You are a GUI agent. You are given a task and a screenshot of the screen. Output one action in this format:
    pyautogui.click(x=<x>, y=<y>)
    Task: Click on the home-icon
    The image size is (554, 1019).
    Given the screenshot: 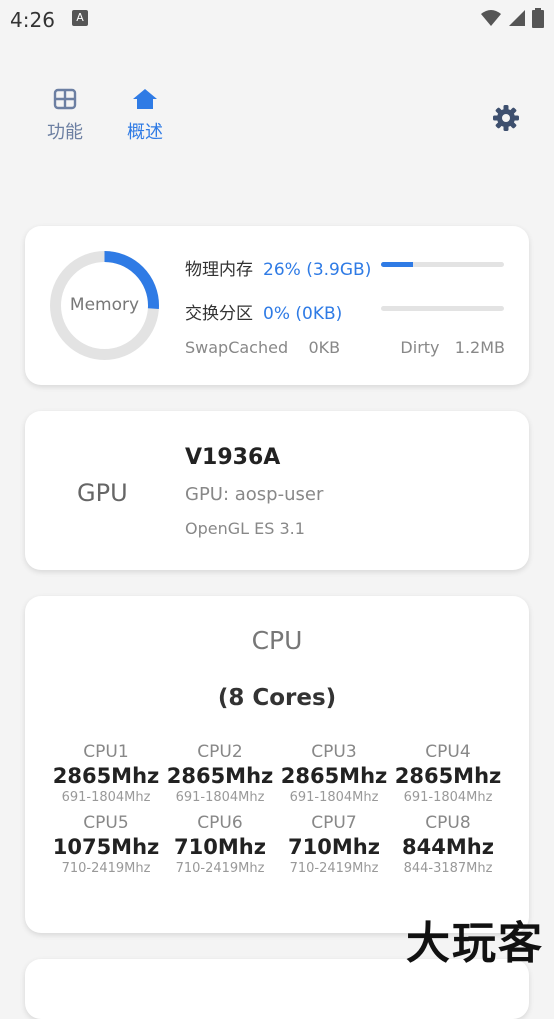 What is the action you would take?
    pyautogui.click(x=145, y=99)
    